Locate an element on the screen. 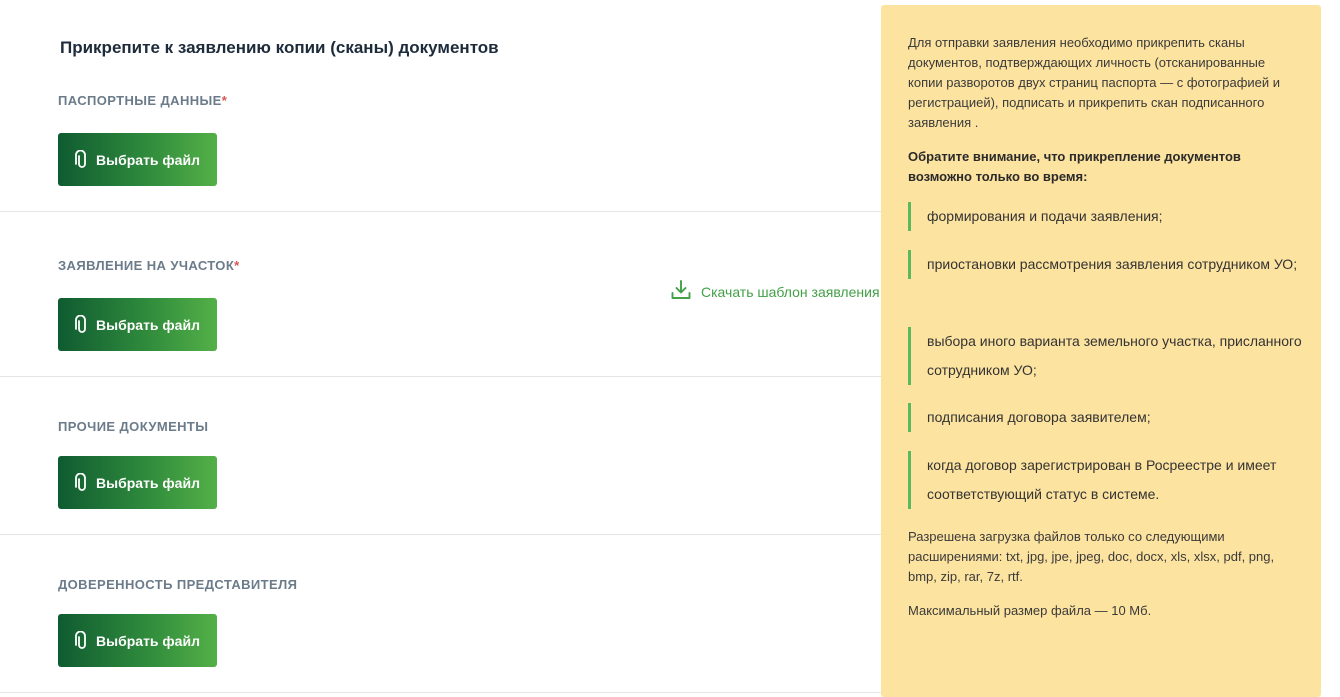 The height and width of the screenshot is (697, 1340). info-bullet-item: подписания договора заявителем; is located at coordinates (1105, 417).